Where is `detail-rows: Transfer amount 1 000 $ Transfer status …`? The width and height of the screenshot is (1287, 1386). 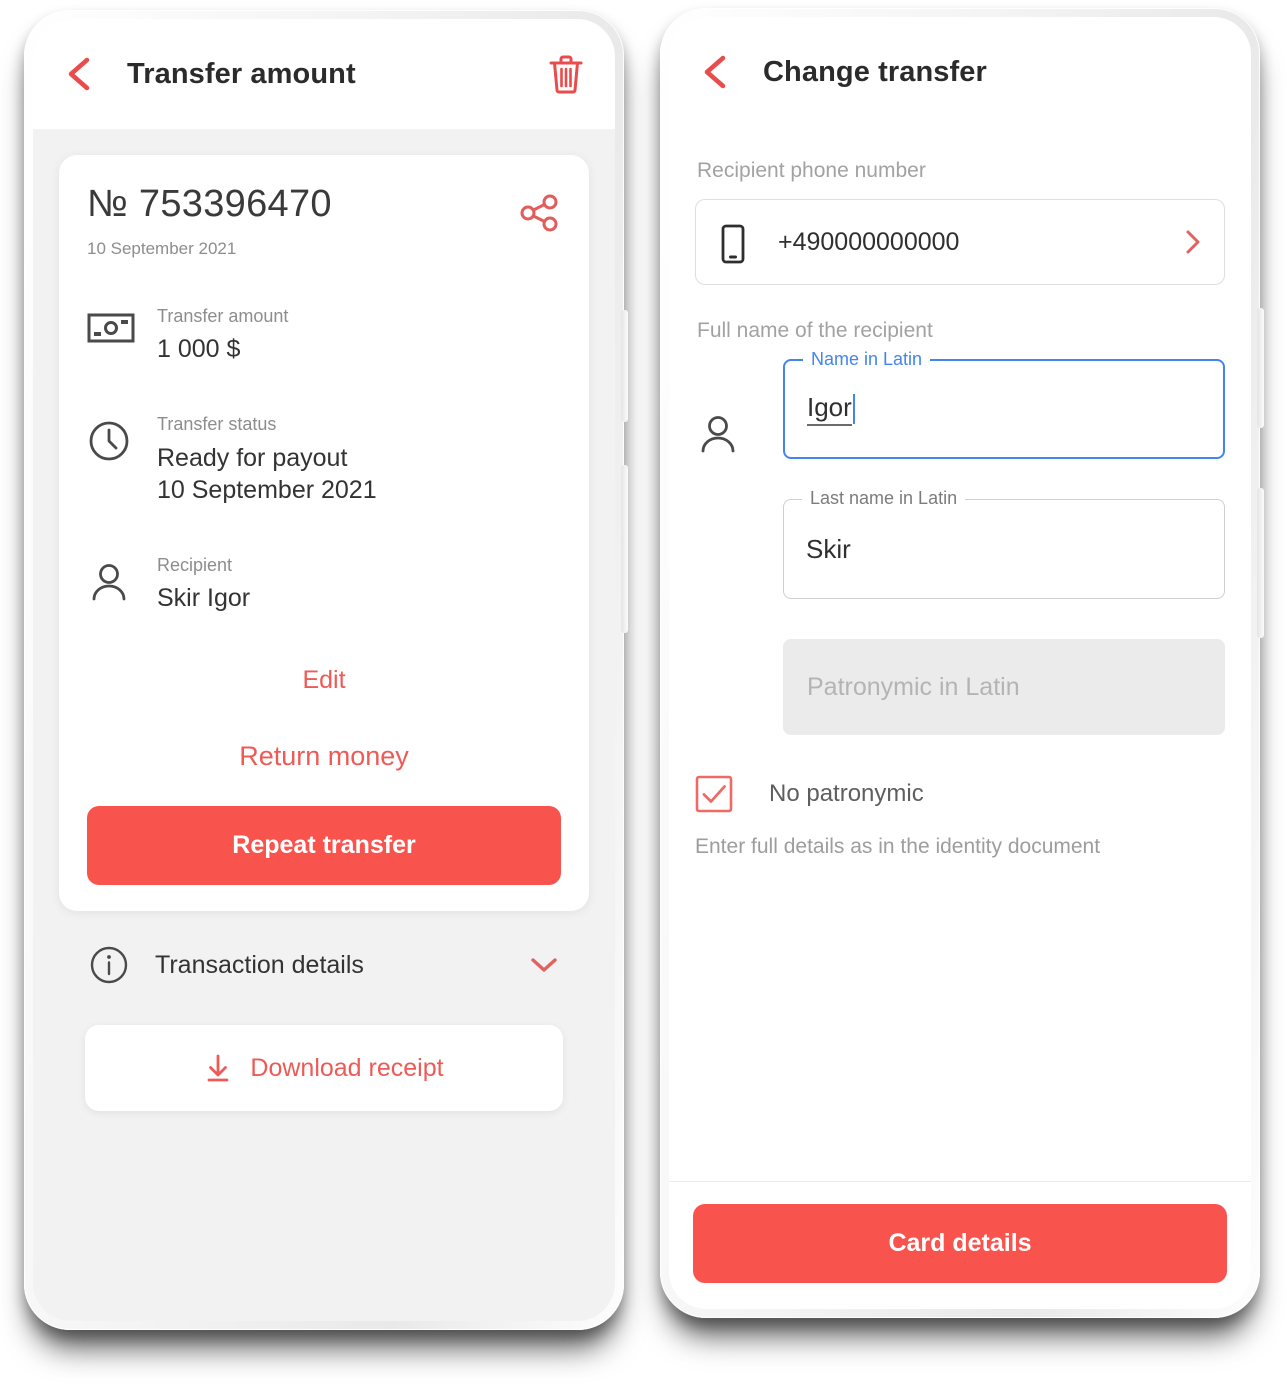
detail-rows: Transfer amount 1 000 $ Transfer status … is located at coordinates (324, 460).